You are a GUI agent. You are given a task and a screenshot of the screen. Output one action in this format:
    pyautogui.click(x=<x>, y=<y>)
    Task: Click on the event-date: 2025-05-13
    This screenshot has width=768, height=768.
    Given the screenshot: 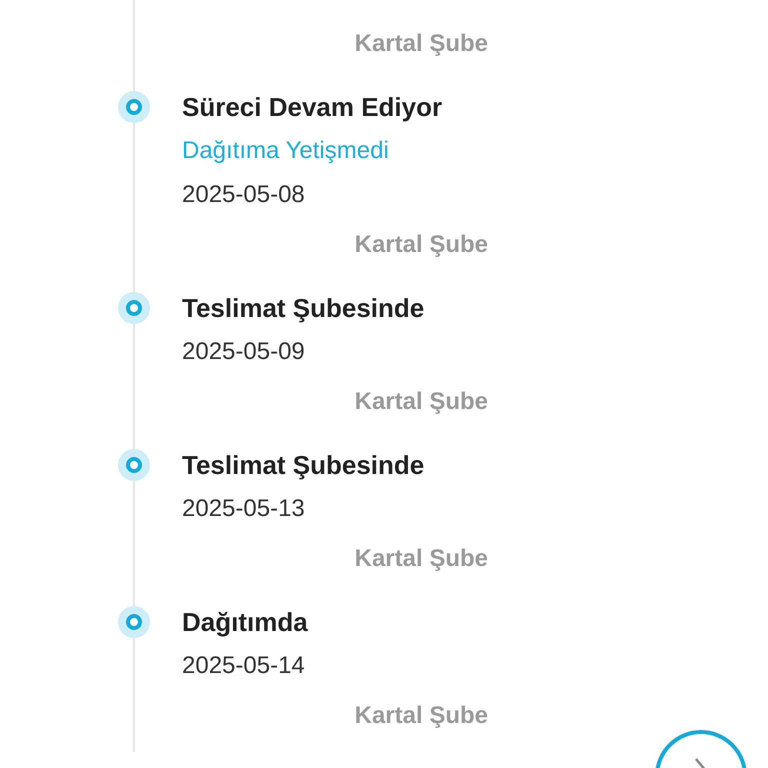 What is the action you would take?
    pyautogui.click(x=244, y=509)
    